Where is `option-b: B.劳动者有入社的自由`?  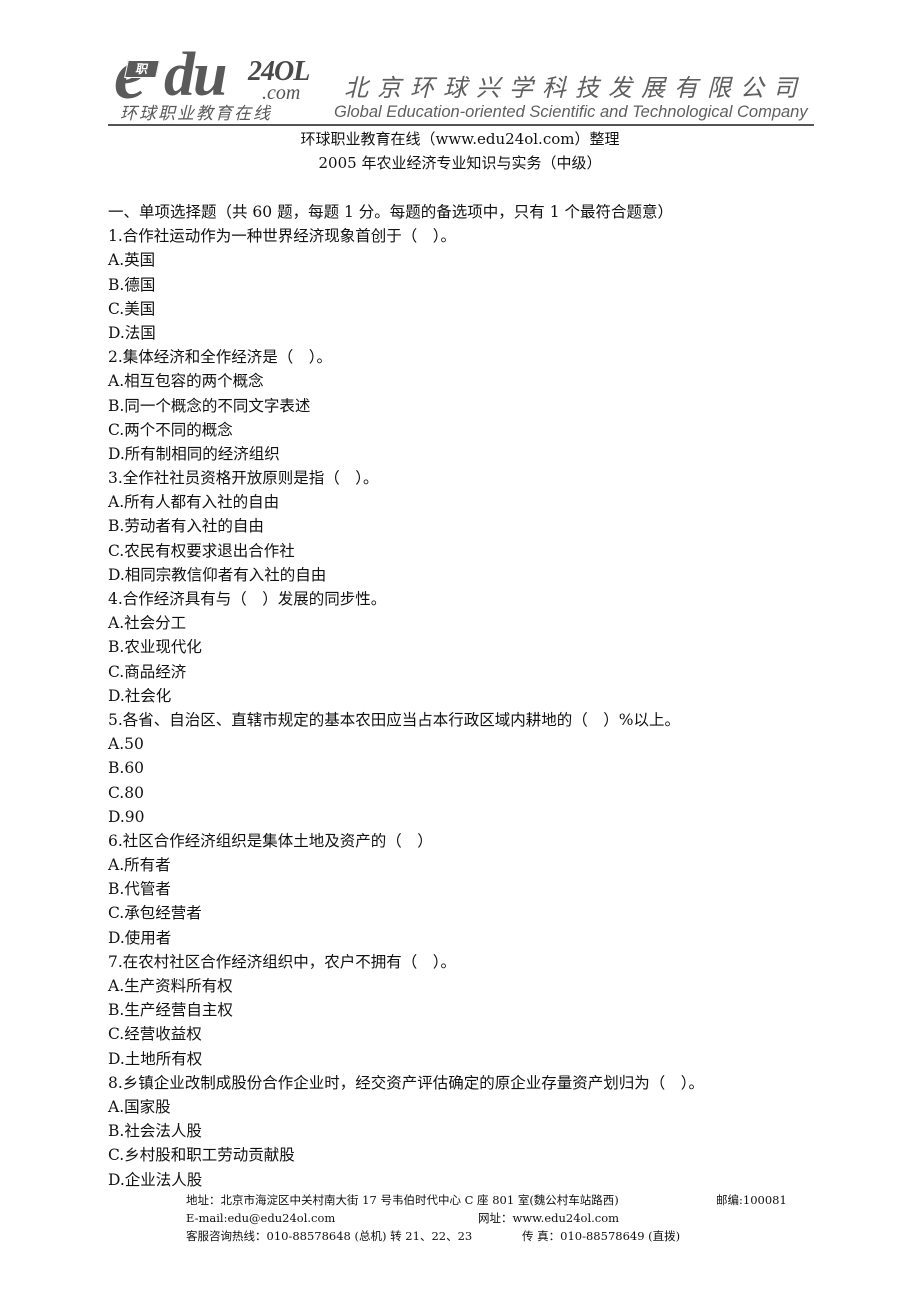 option-b: B.劳动者有入社的自由 is located at coordinates (186, 526).